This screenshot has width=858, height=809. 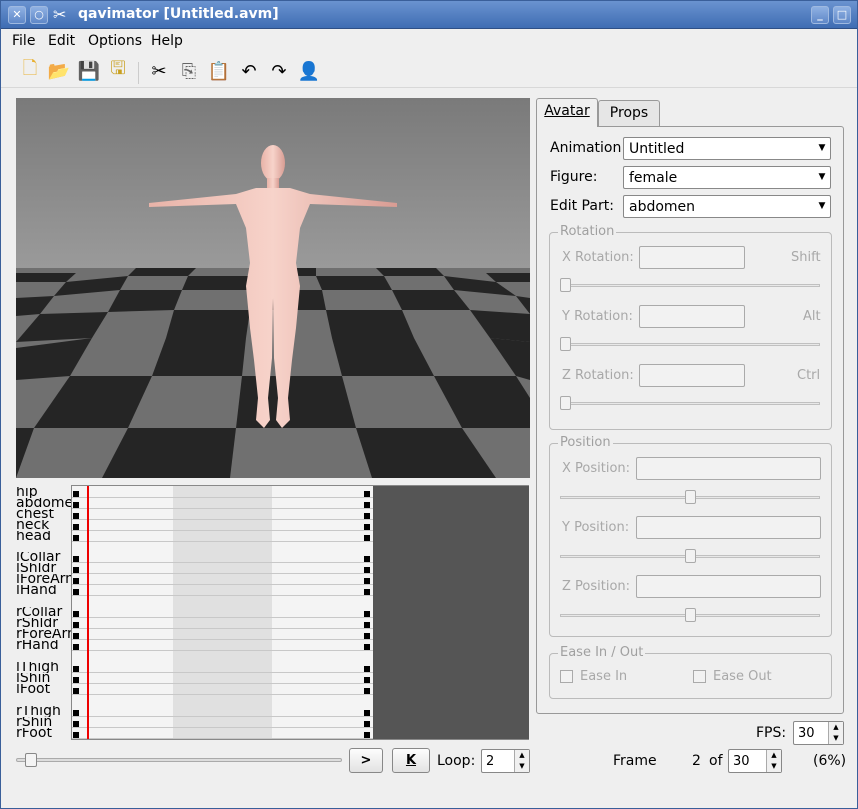 What do you see at coordinates (44, 678) in the screenshot?
I see `joint-label-lShin: lShin` at bounding box center [44, 678].